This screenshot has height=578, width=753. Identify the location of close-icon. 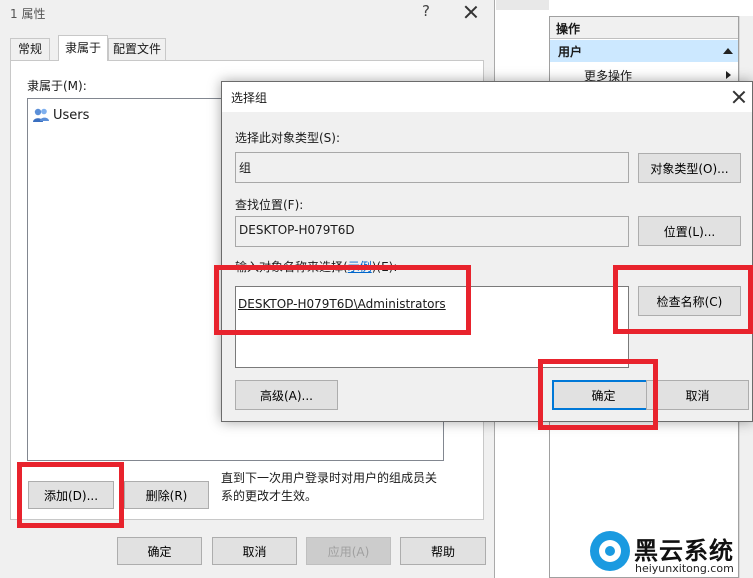
(471, 12).